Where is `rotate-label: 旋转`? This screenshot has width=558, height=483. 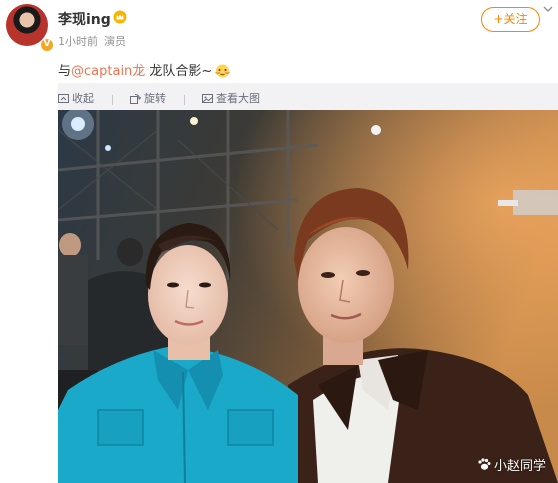
rotate-label: 旋转 is located at coordinates (155, 98).